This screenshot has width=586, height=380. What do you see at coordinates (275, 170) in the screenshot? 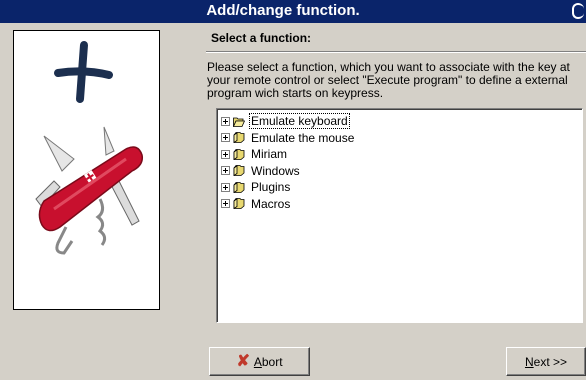
I see `tree-item-label: Windows` at bounding box center [275, 170].